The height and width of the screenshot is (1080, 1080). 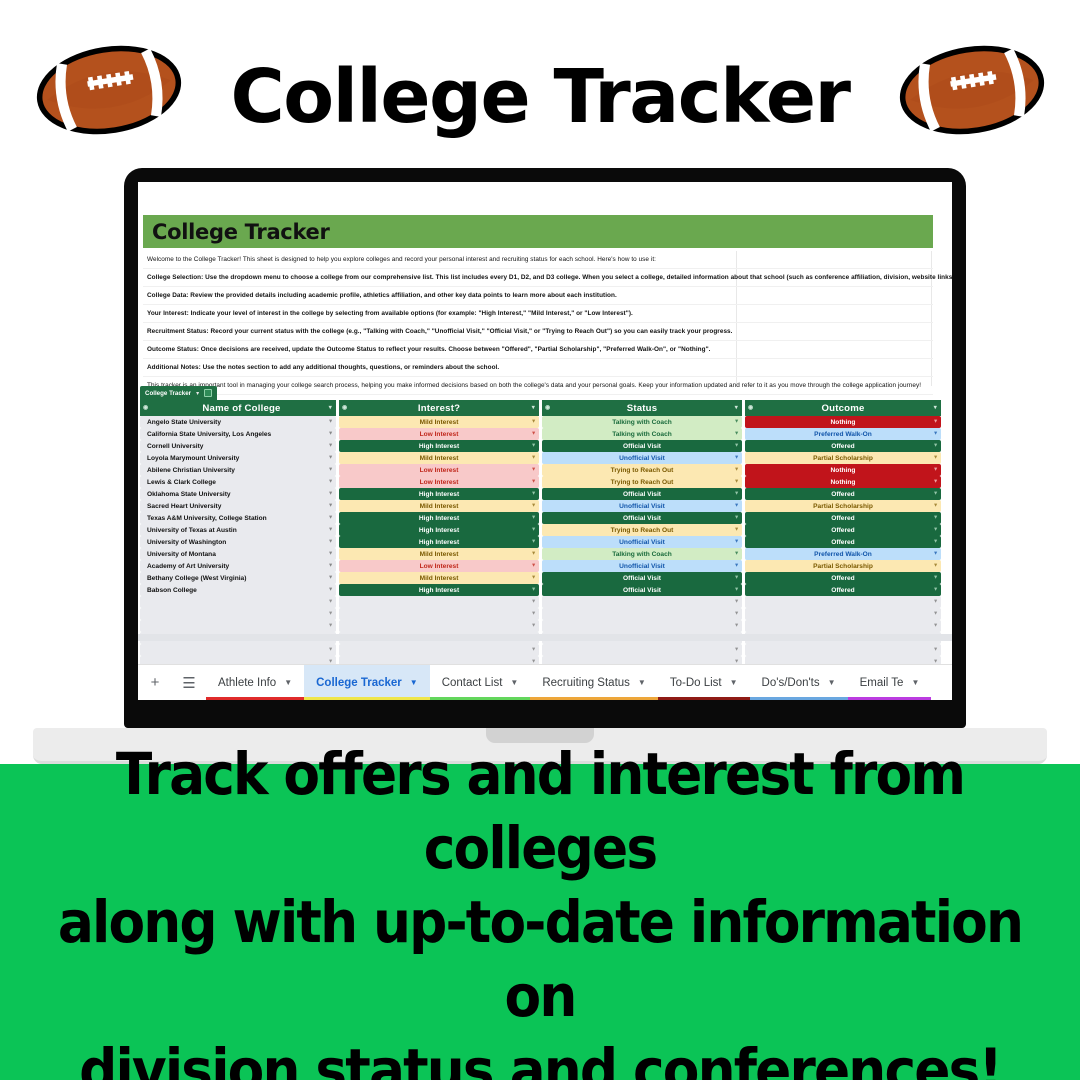 What do you see at coordinates (238, 446) in the screenshot?
I see `cell-college-name: Cornell University ▾` at bounding box center [238, 446].